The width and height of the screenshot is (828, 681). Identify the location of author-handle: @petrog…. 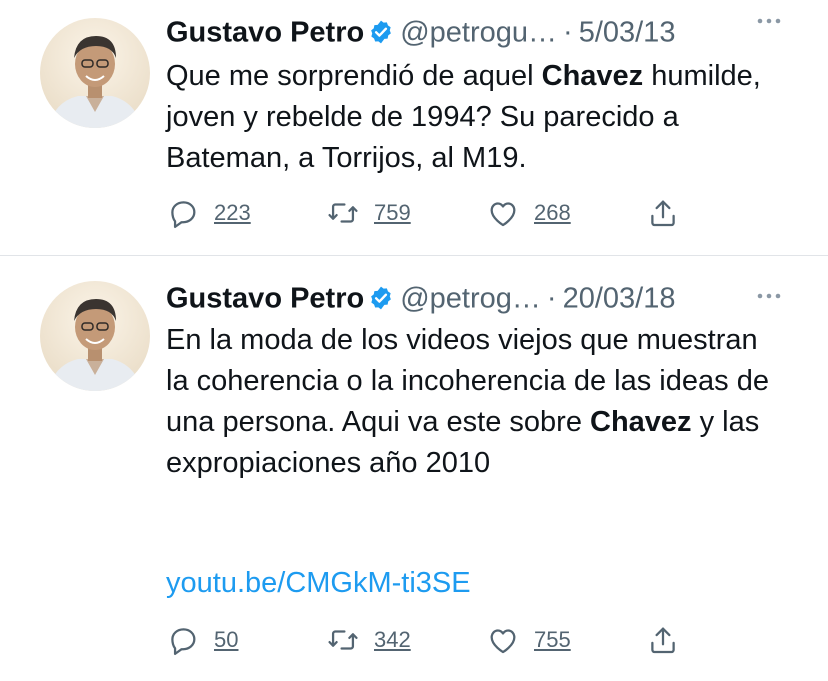
(470, 298).